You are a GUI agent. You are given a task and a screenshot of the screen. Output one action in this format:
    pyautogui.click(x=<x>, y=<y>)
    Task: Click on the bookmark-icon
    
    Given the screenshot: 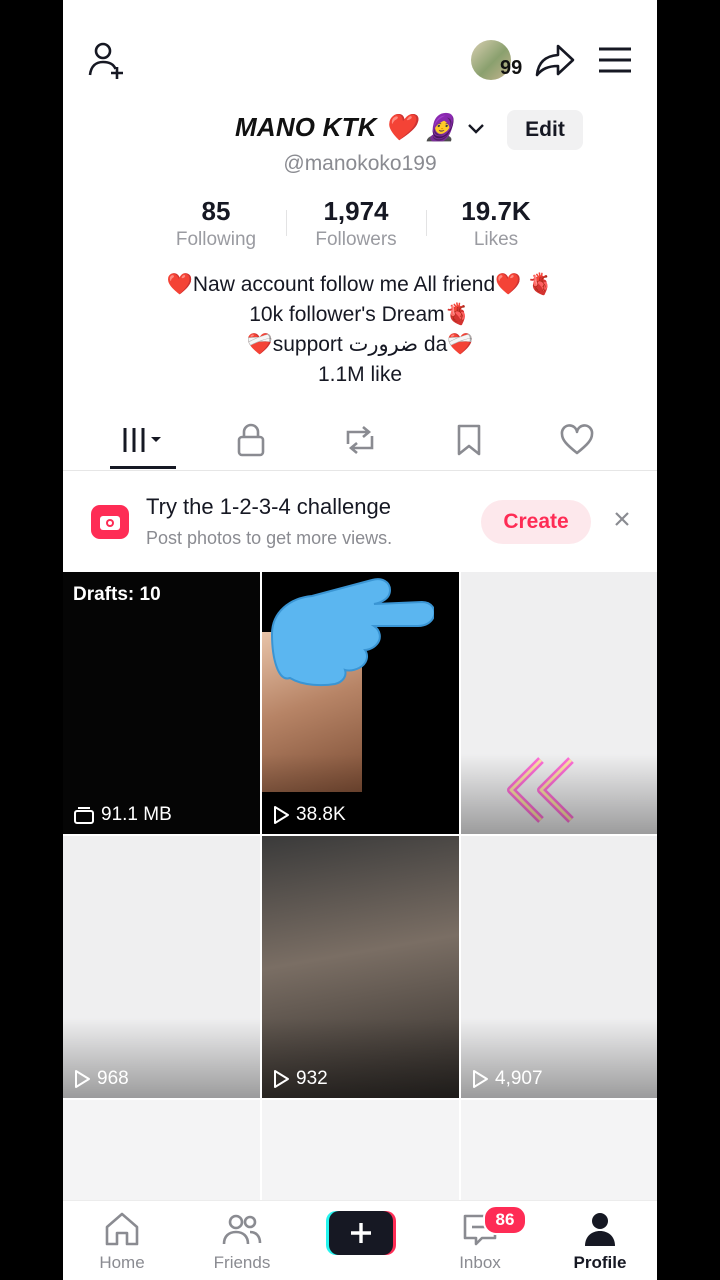 What is the action you would take?
    pyautogui.click(x=469, y=440)
    